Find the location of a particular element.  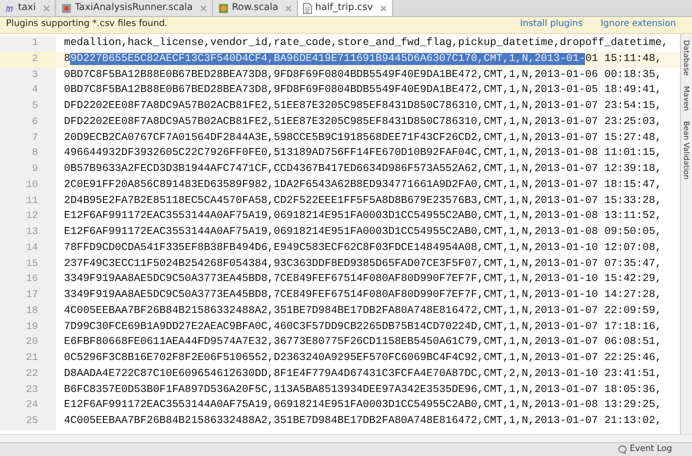

class-icon is located at coordinates (223, 8).